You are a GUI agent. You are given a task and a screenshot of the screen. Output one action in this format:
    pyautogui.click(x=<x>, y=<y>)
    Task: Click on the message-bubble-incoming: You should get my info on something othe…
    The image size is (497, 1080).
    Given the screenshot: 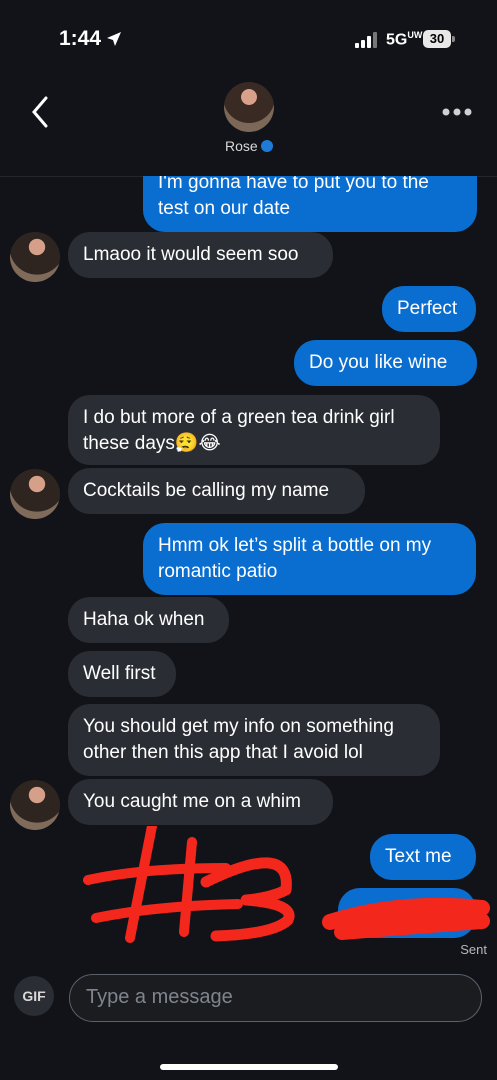 What is the action you would take?
    pyautogui.click(x=254, y=740)
    